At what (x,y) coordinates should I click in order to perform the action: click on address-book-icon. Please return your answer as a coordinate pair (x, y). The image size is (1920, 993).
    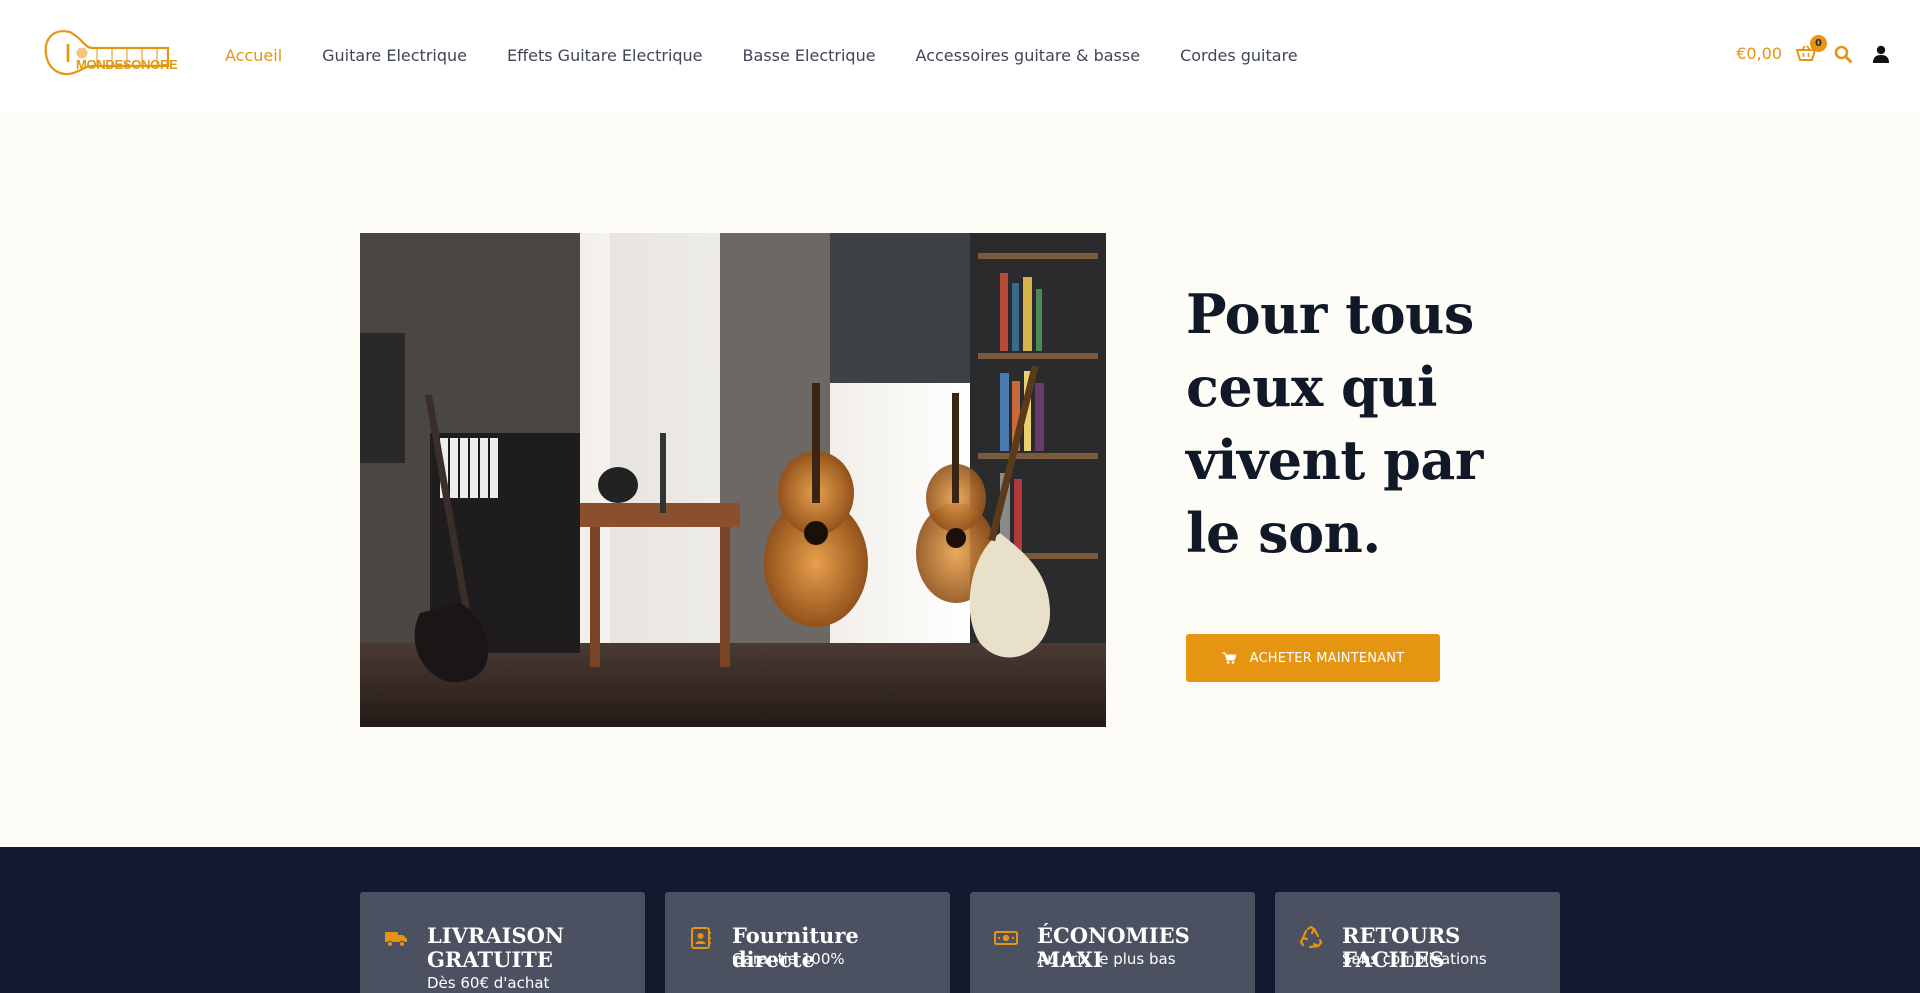
    Looking at the image, I should click on (701, 938).